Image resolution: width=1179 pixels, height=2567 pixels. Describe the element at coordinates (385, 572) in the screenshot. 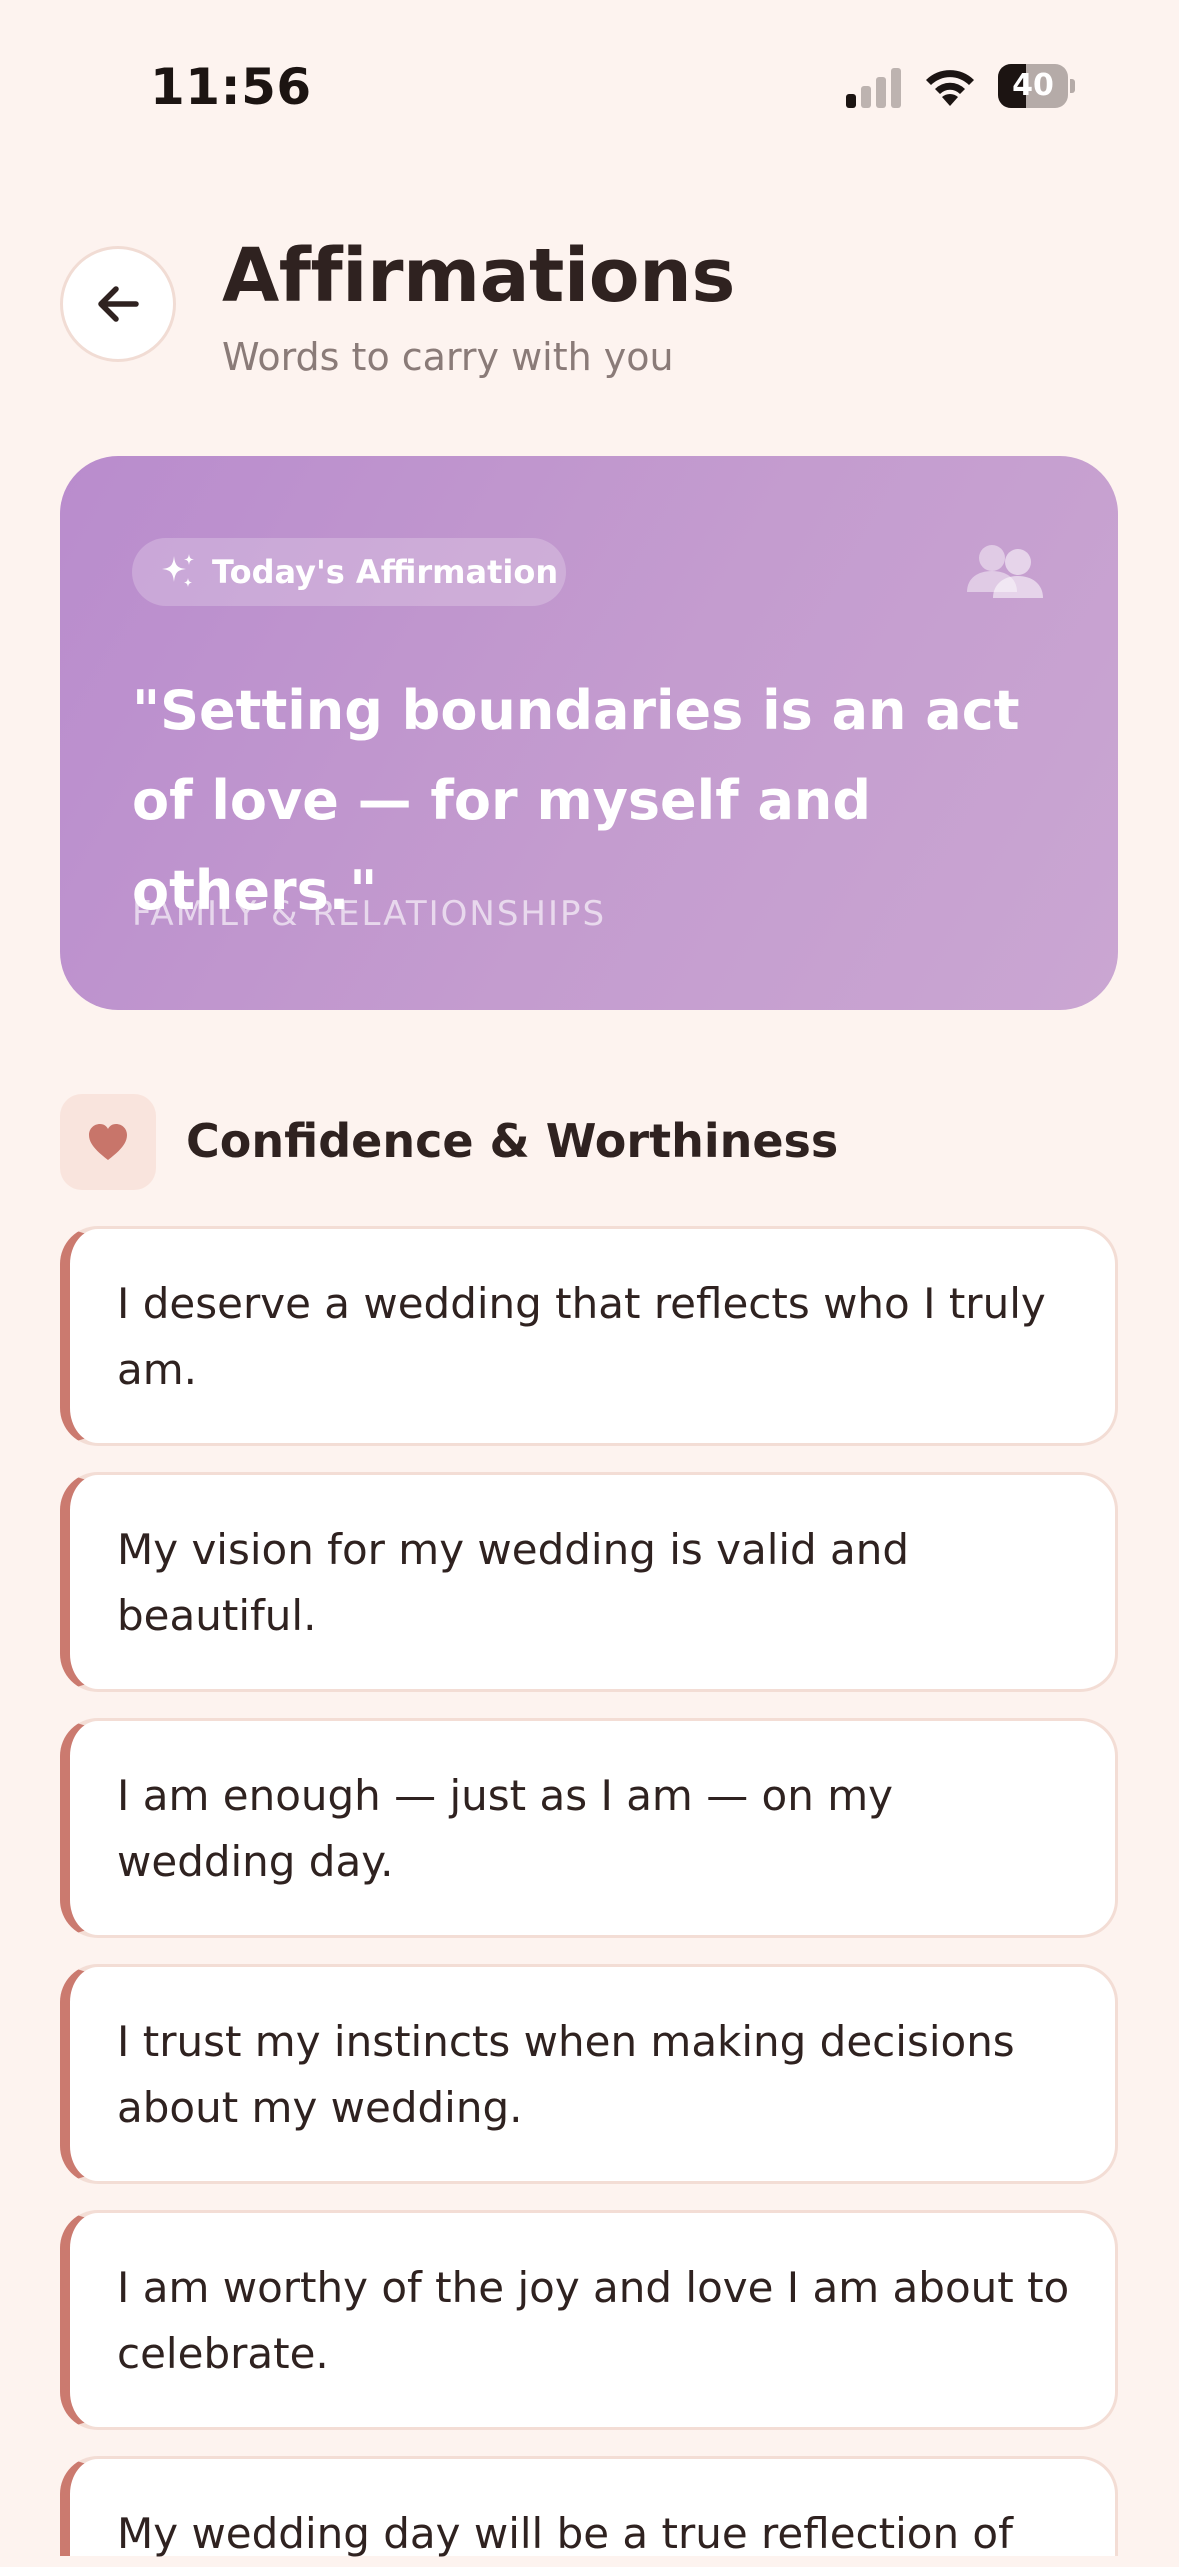

I see `badge-label: Today's Affirmation` at that location.